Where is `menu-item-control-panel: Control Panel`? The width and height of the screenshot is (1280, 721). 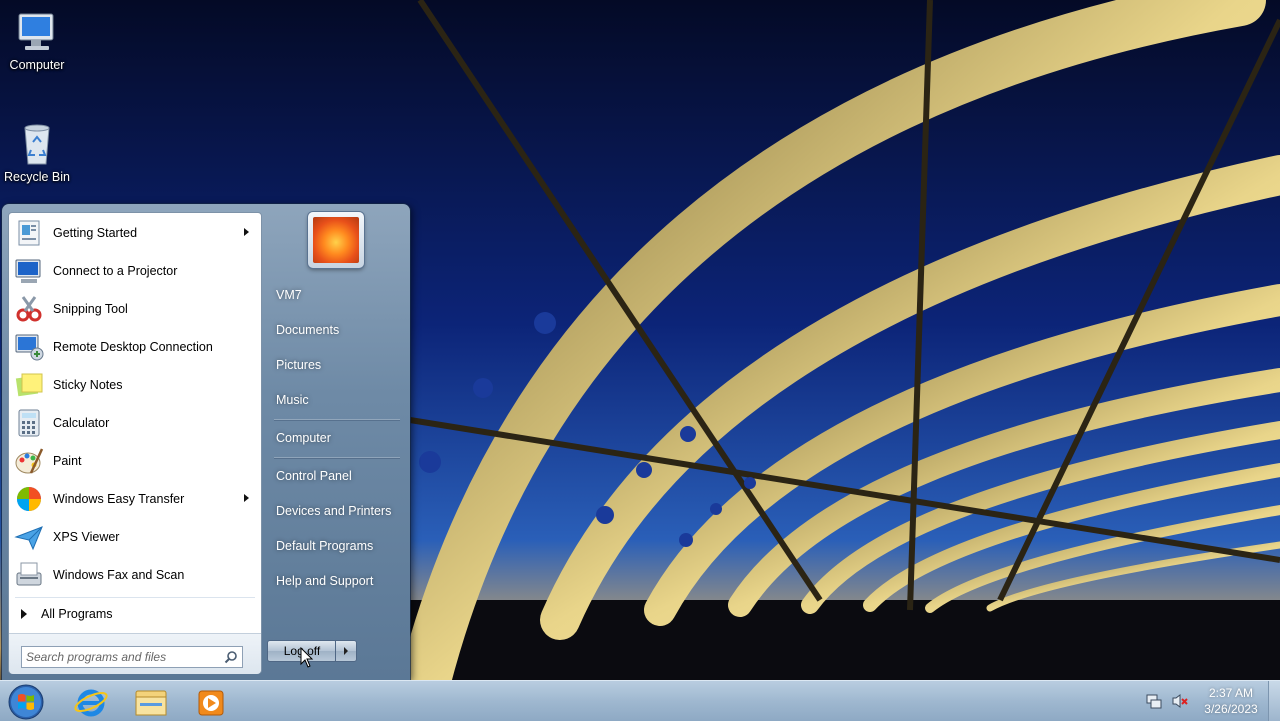
menu-item-control-panel: Control Panel is located at coordinates (336, 476).